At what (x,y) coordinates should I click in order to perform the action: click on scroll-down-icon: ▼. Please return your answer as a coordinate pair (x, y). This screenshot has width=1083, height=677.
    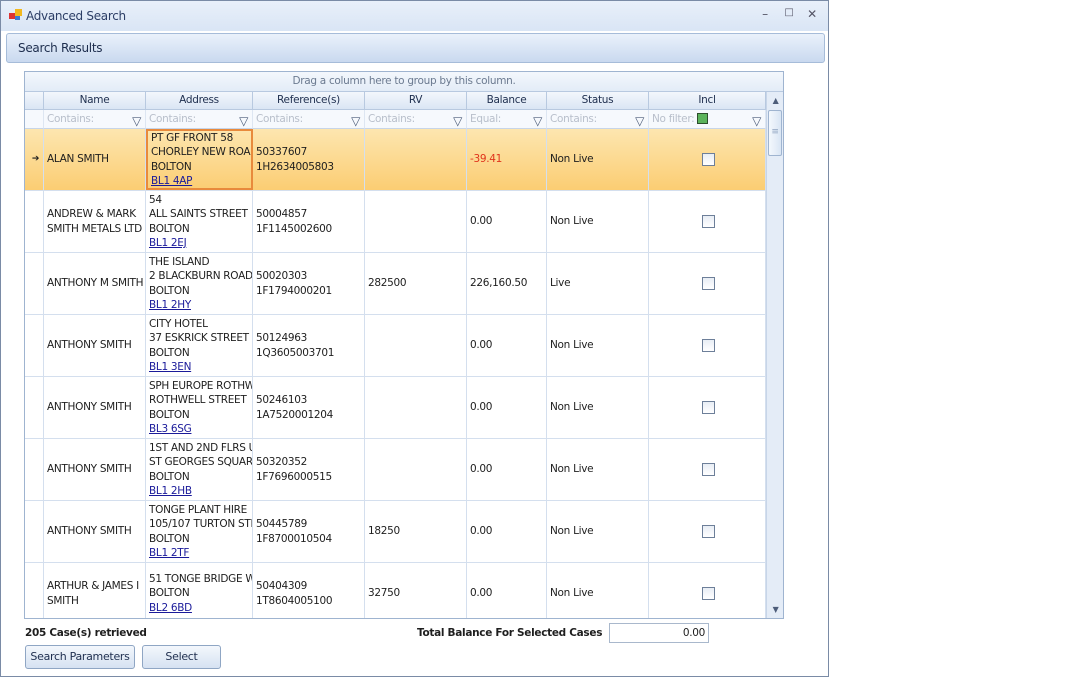
    Looking at the image, I should click on (775, 609).